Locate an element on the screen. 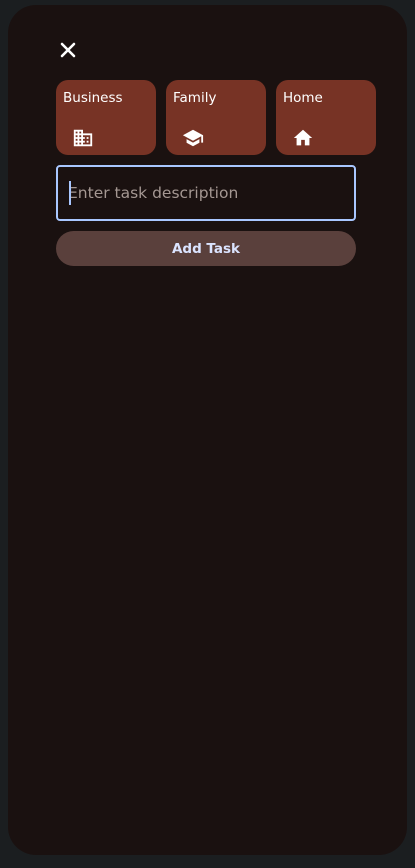  category-home: Home is located at coordinates (326, 117).